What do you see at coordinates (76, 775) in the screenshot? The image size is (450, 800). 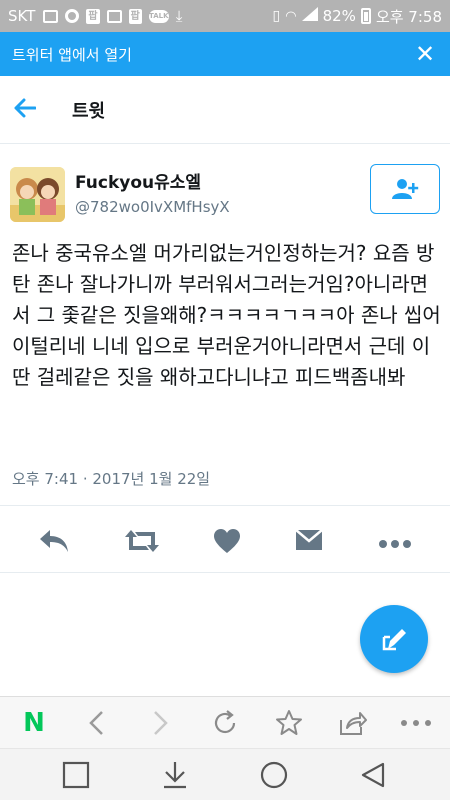 I see `recent-apps-icon` at bounding box center [76, 775].